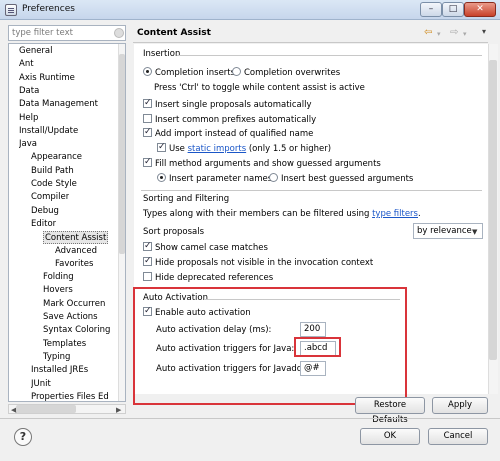 This screenshot has width=500, height=461. I want to click on tree-item: Appearance, so click(56, 157).